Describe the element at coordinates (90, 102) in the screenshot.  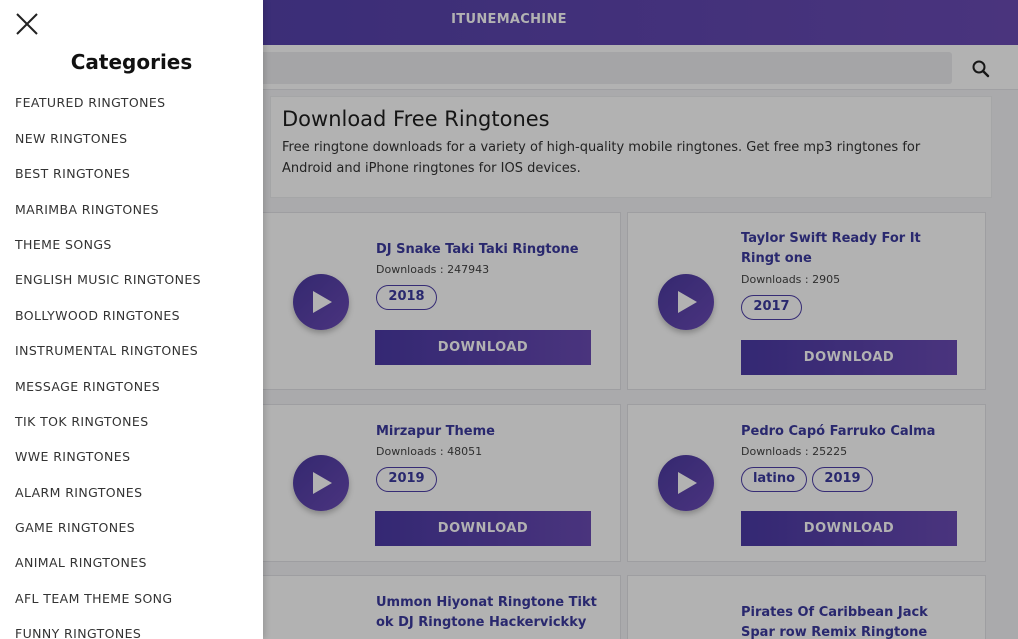
I see `category-featured-ringtones: FEATURED RINGTONES` at that location.